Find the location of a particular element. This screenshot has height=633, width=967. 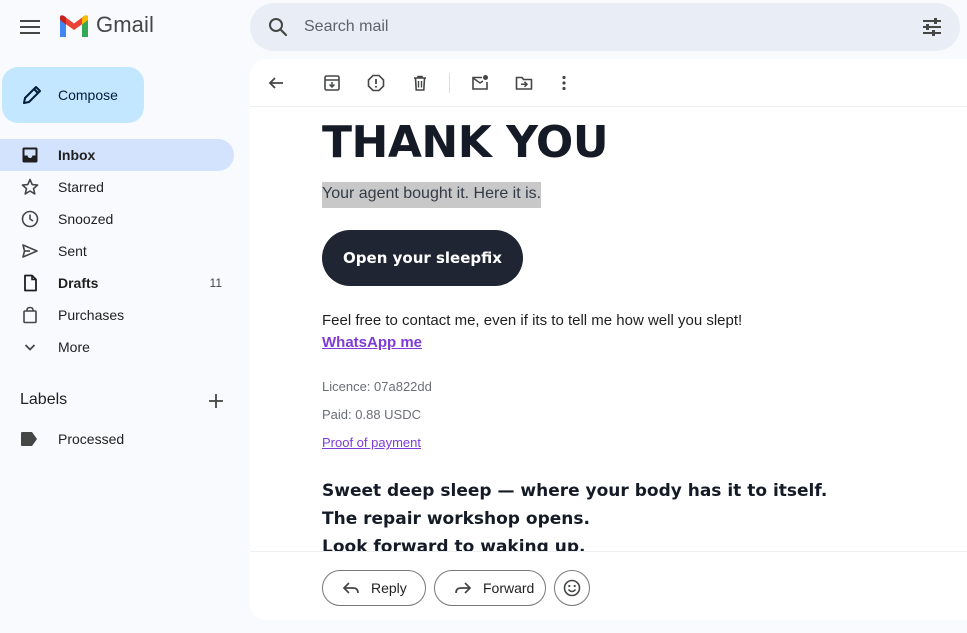

tagline: The repair workshop opens. is located at coordinates (456, 519).